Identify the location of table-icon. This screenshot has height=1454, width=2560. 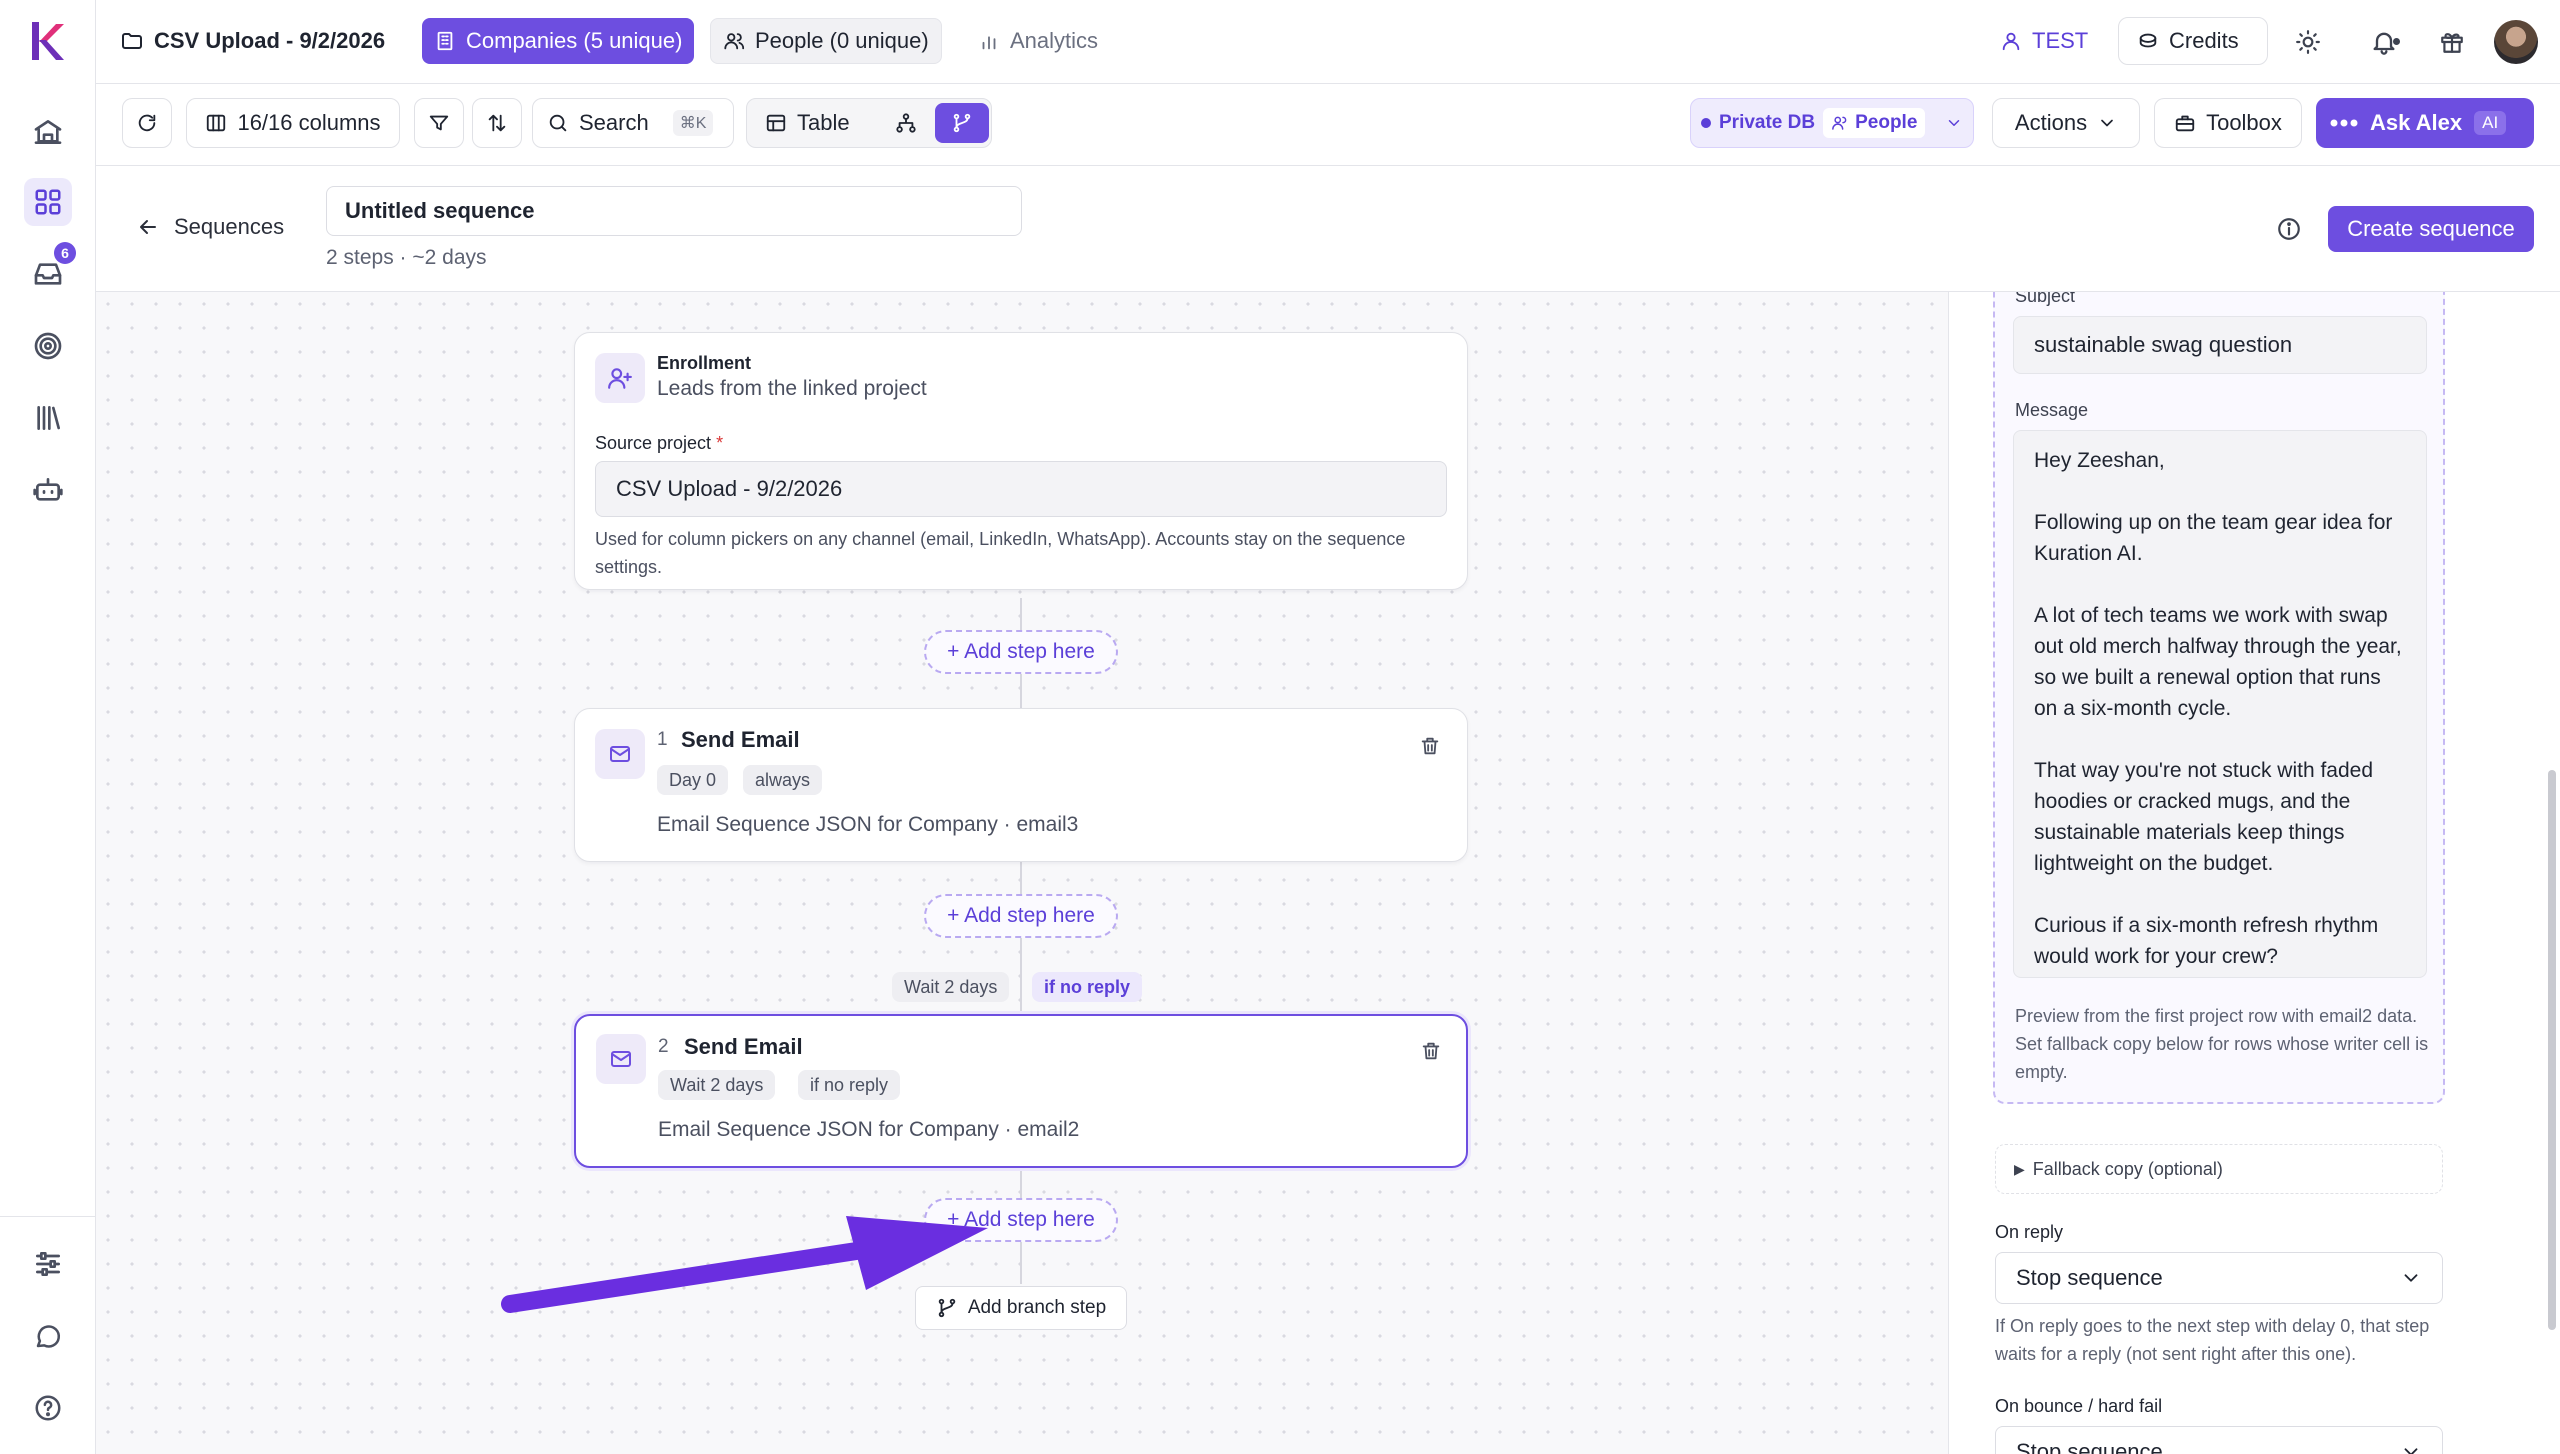
(776, 123).